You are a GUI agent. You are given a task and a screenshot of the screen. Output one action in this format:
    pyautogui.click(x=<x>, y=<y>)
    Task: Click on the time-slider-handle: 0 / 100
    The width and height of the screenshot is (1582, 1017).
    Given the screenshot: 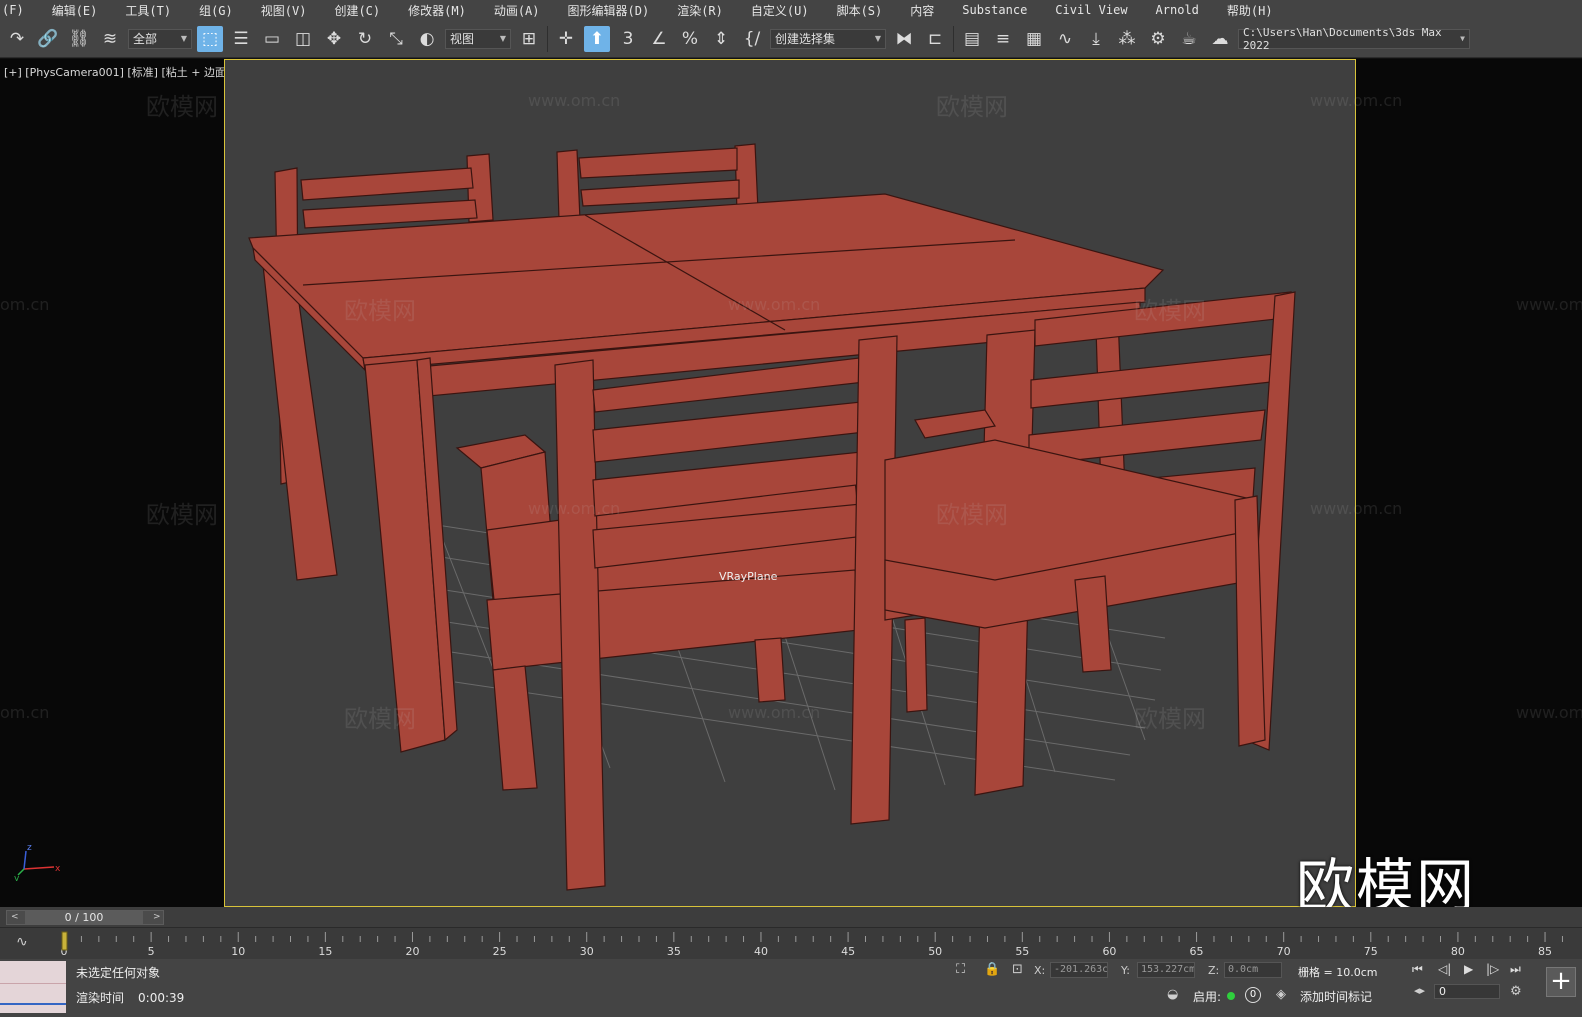 What is the action you would take?
    pyautogui.click(x=84, y=917)
    